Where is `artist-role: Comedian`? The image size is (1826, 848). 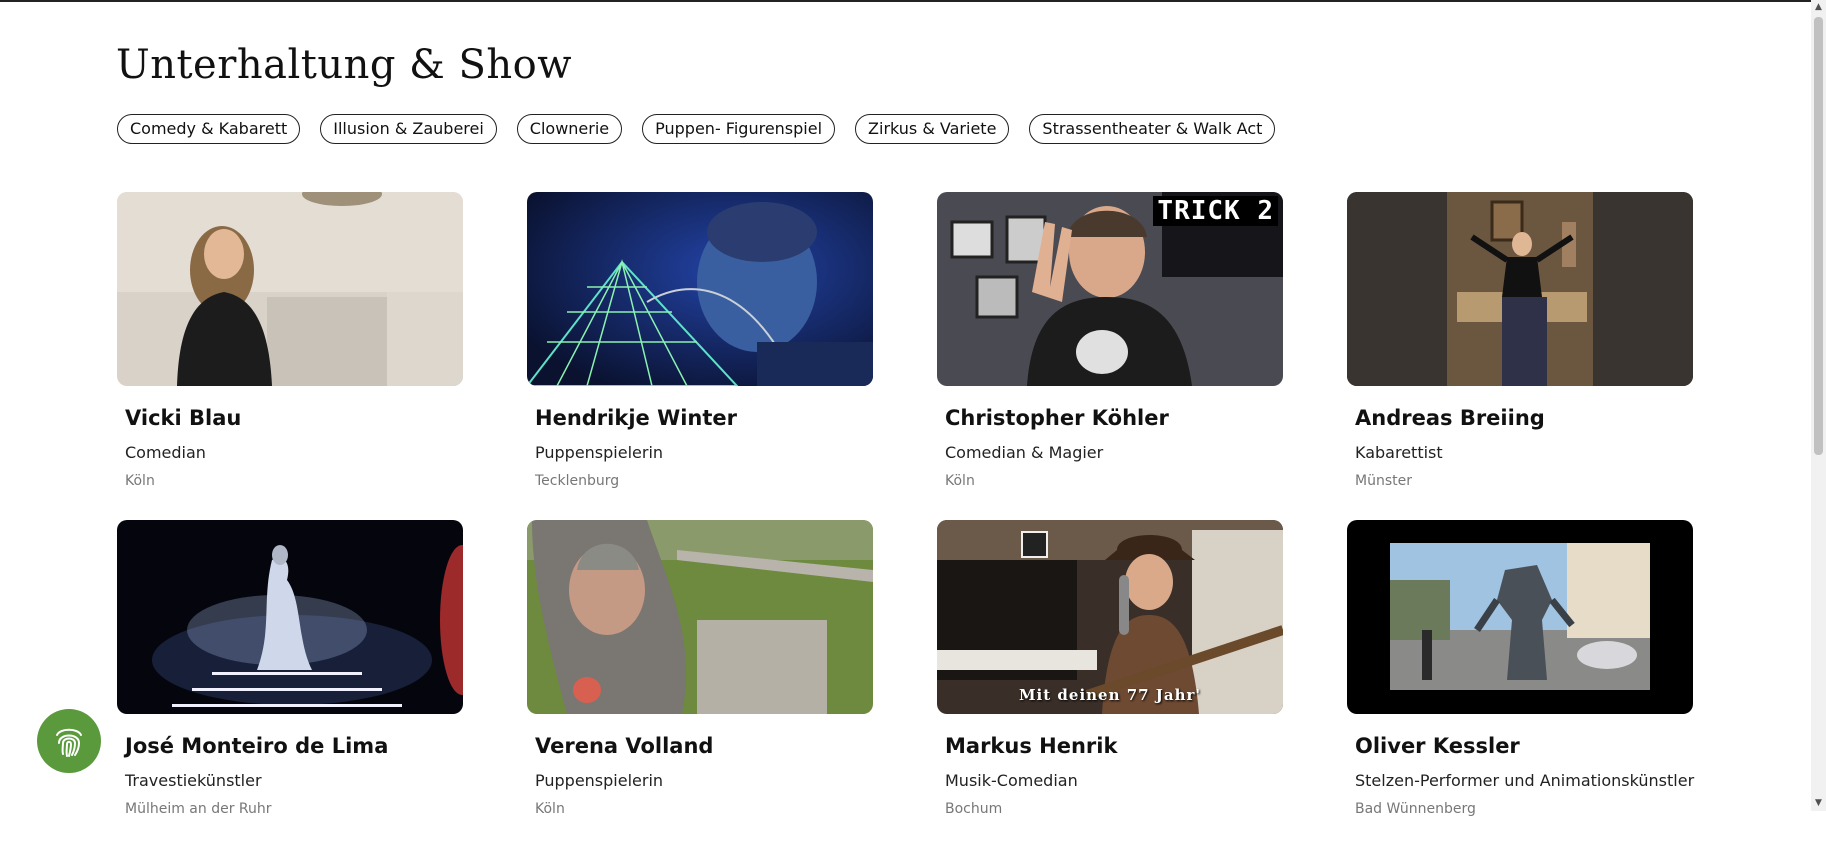
artist-role: Comedian is located at coordinates (165, 452).